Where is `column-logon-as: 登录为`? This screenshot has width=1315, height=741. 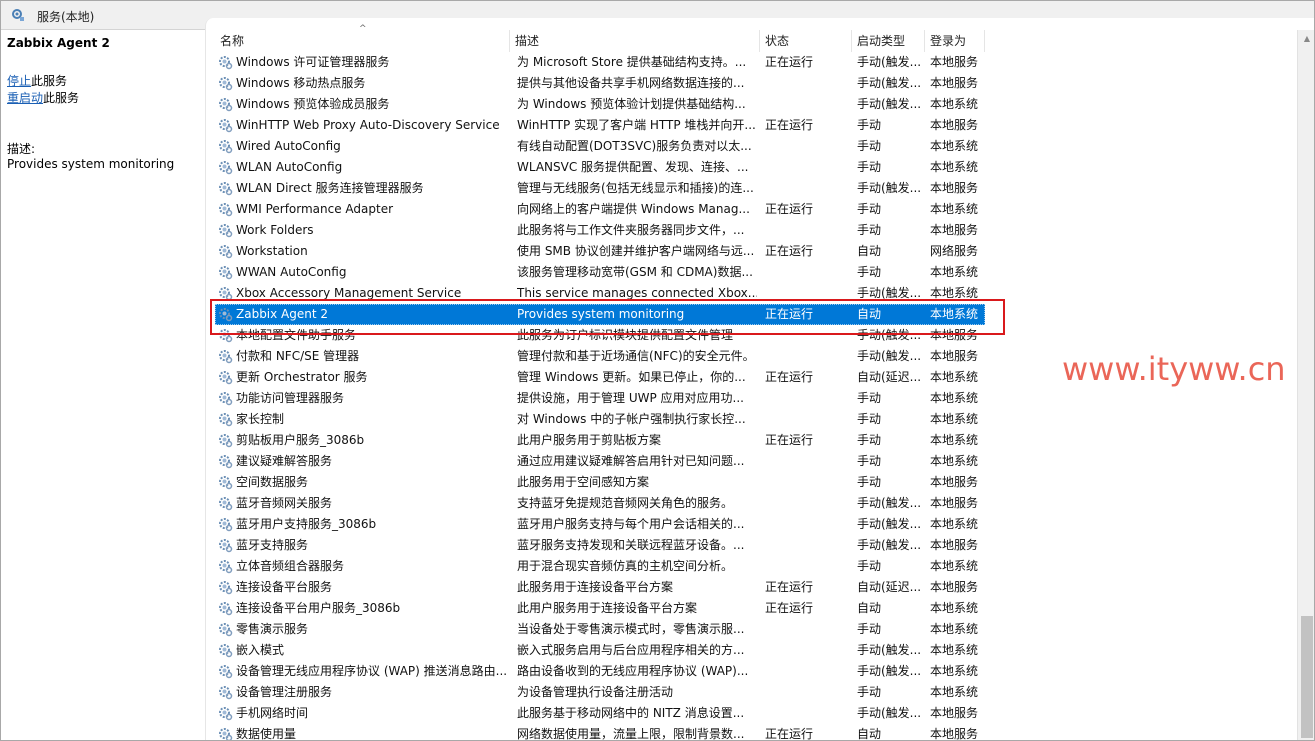
column-logon-as: 登录为 is located at coordinates (955, 41).